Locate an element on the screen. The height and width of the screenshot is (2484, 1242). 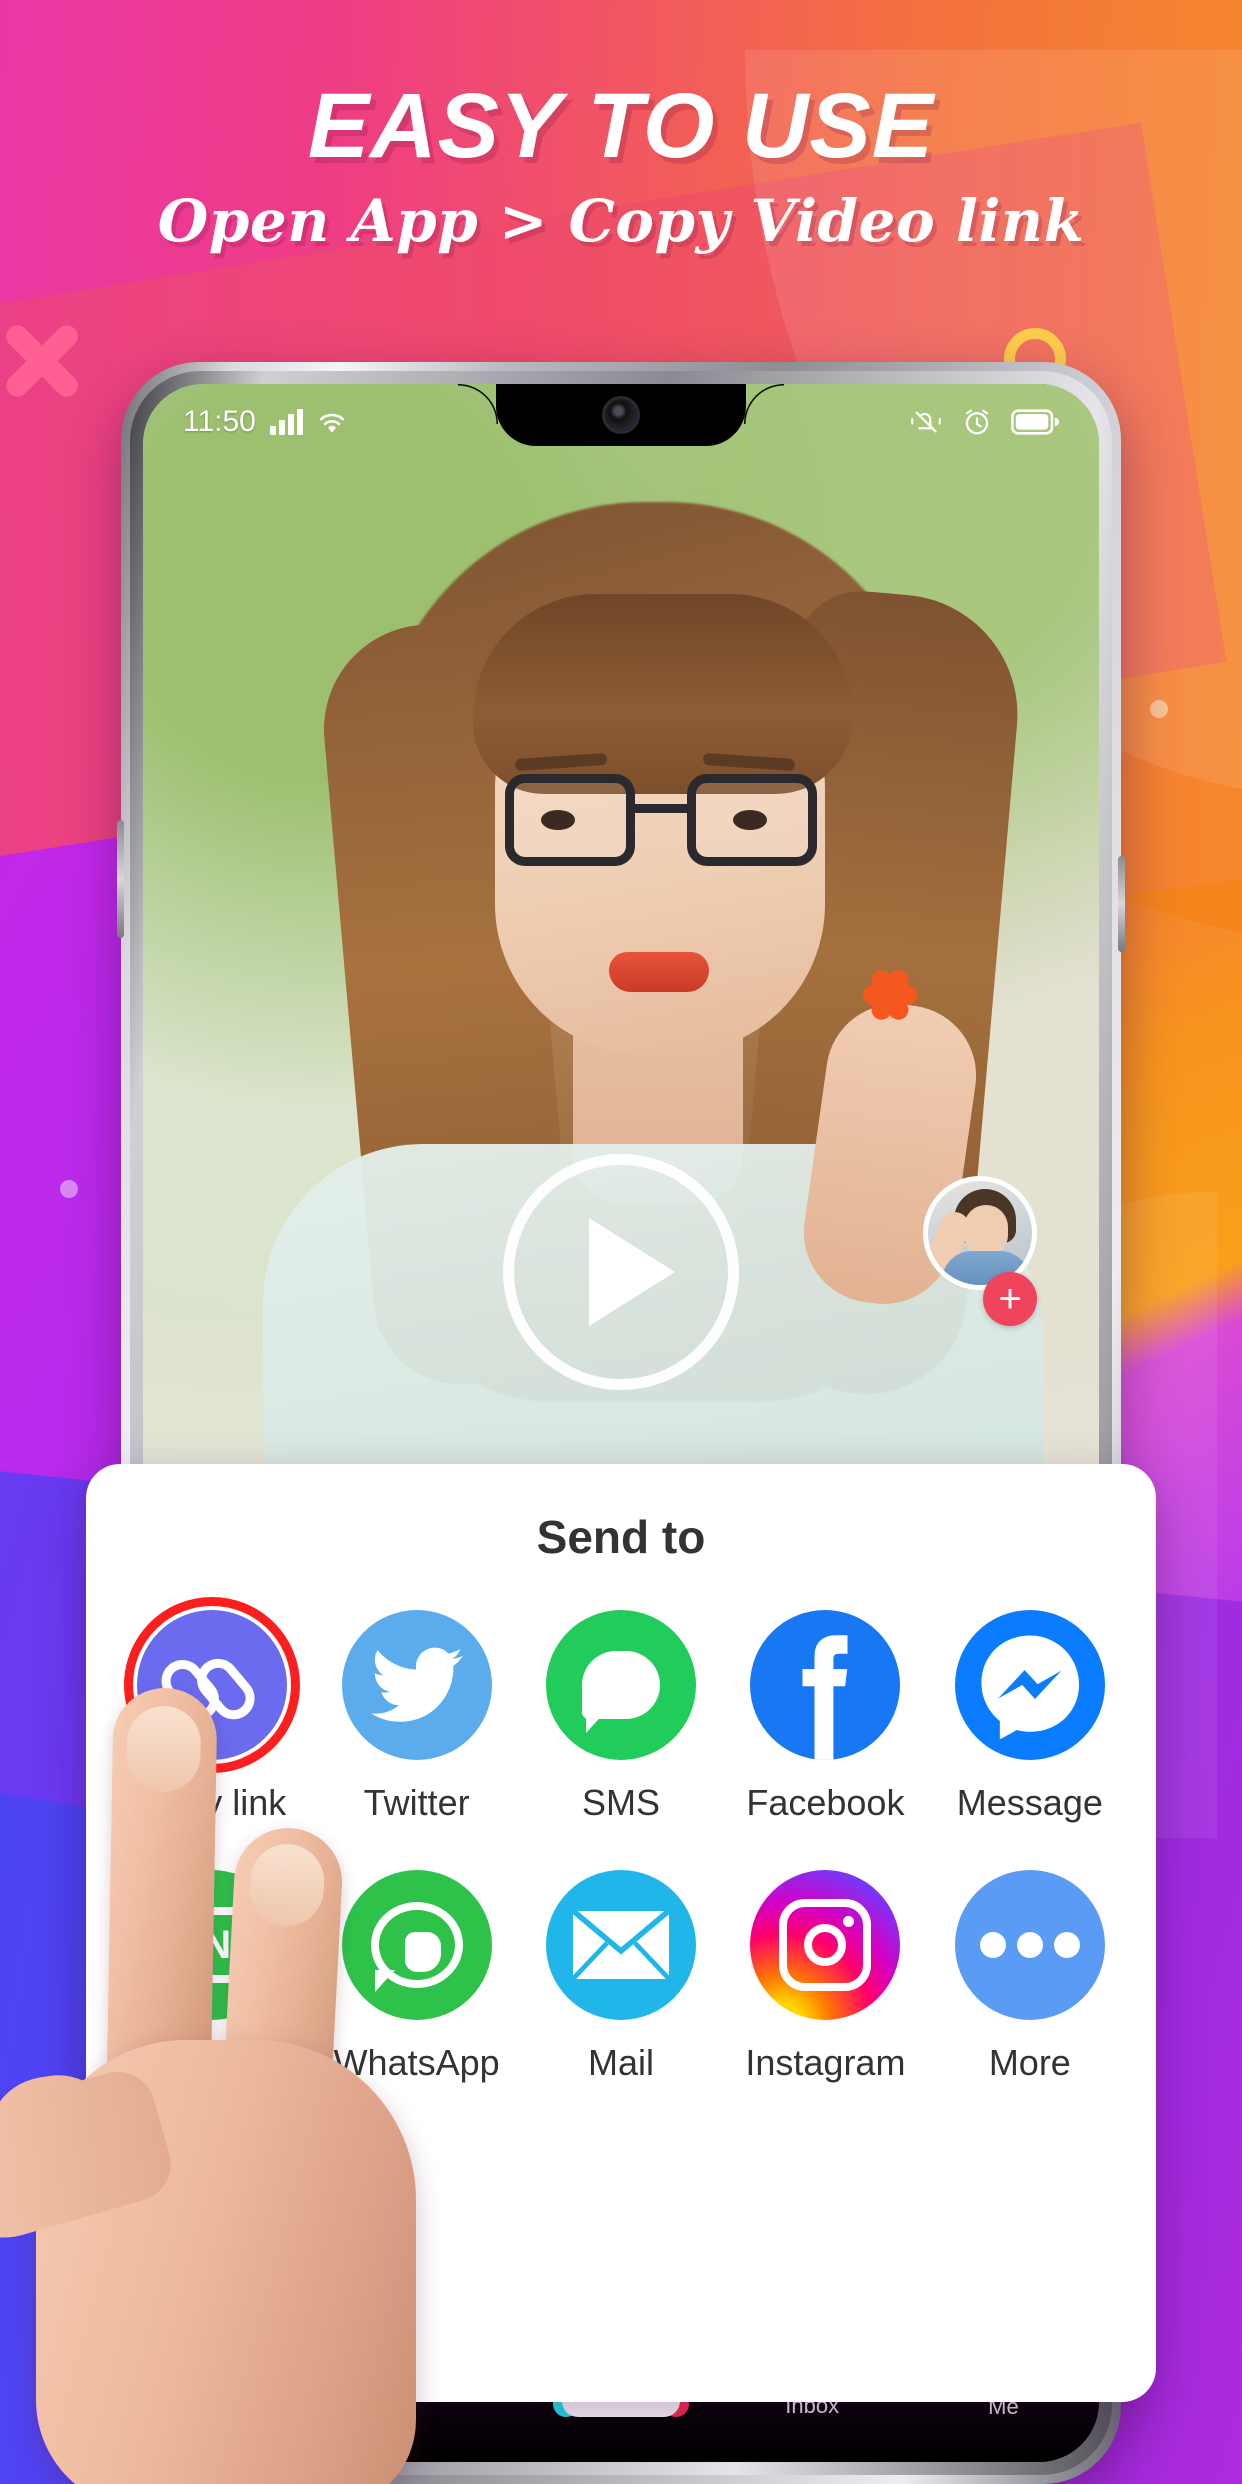
share-label: More is located at coordinates (1029, 2062).